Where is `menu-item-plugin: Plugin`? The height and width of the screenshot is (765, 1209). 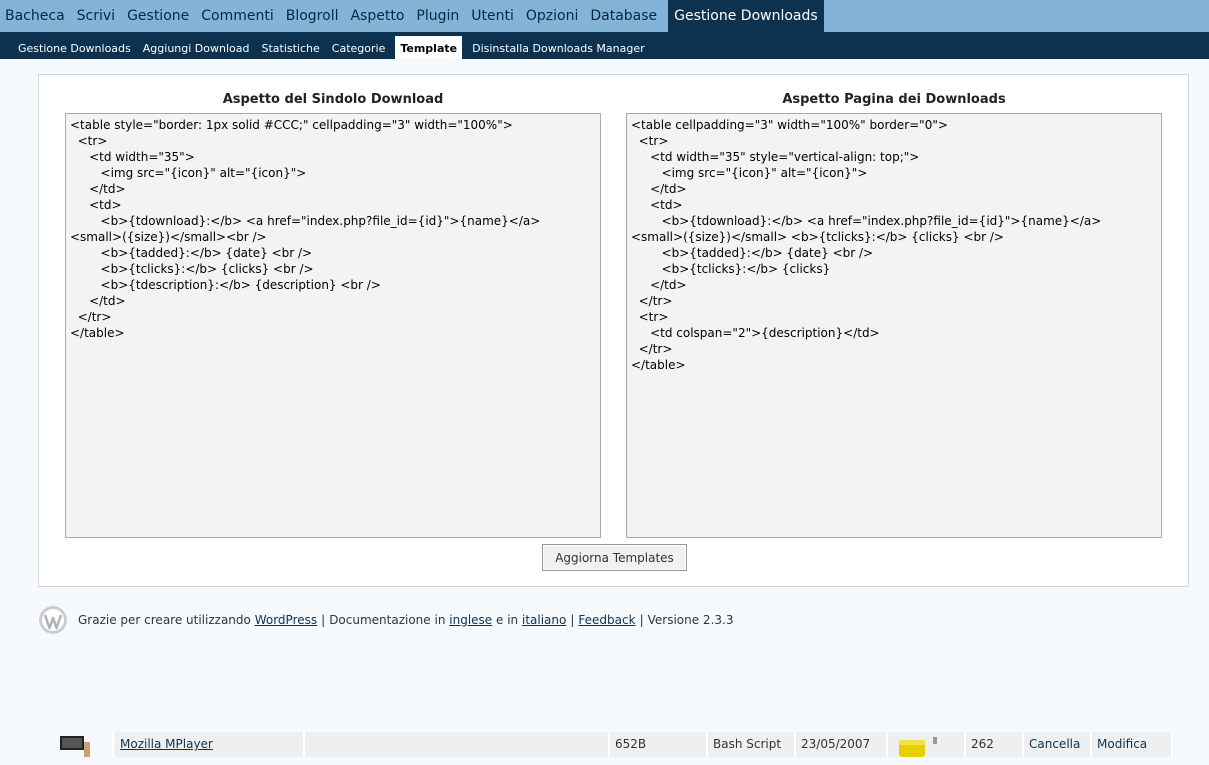
menu-item-plugin: Plugin is located at coordinates (438, 16).